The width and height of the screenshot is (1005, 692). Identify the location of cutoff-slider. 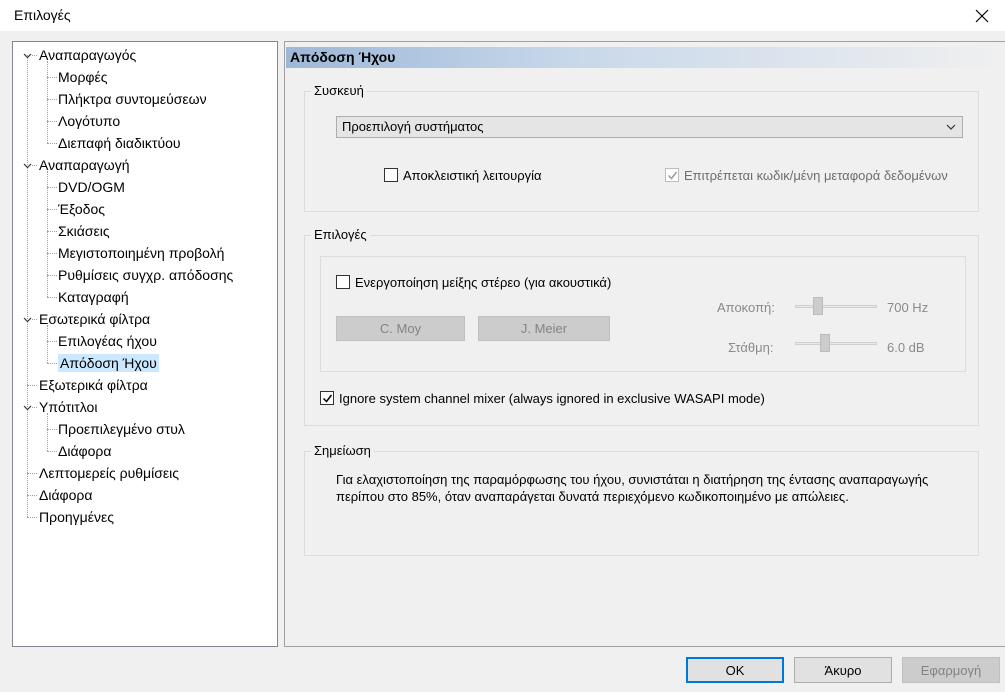
(836, 307).